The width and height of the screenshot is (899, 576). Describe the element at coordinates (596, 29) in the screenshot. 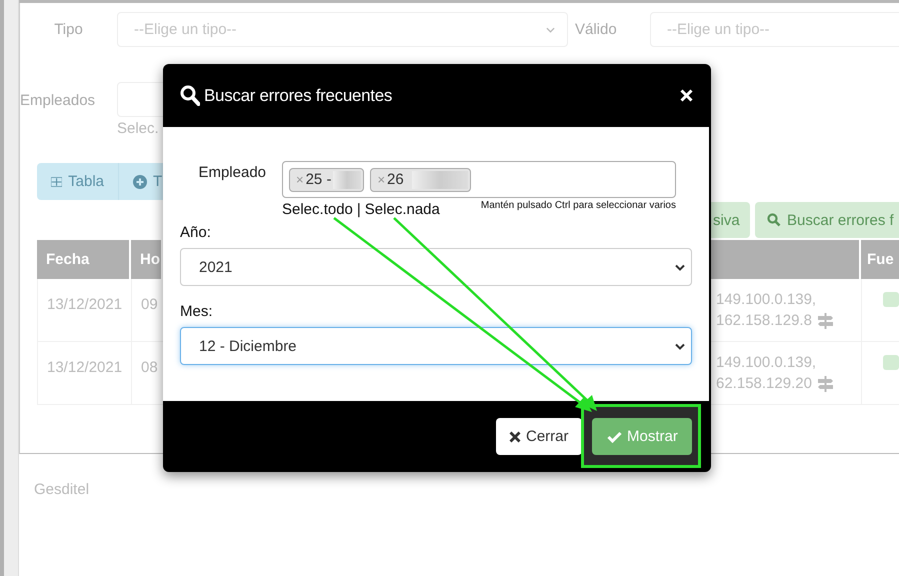

I see `field-label: Válido` at that location.